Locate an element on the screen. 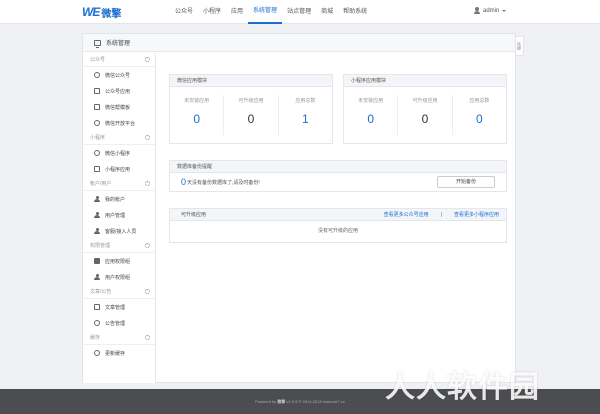 The image size is (600, 414). watermark: 人人软件园 is located at coordinates (462, 387).